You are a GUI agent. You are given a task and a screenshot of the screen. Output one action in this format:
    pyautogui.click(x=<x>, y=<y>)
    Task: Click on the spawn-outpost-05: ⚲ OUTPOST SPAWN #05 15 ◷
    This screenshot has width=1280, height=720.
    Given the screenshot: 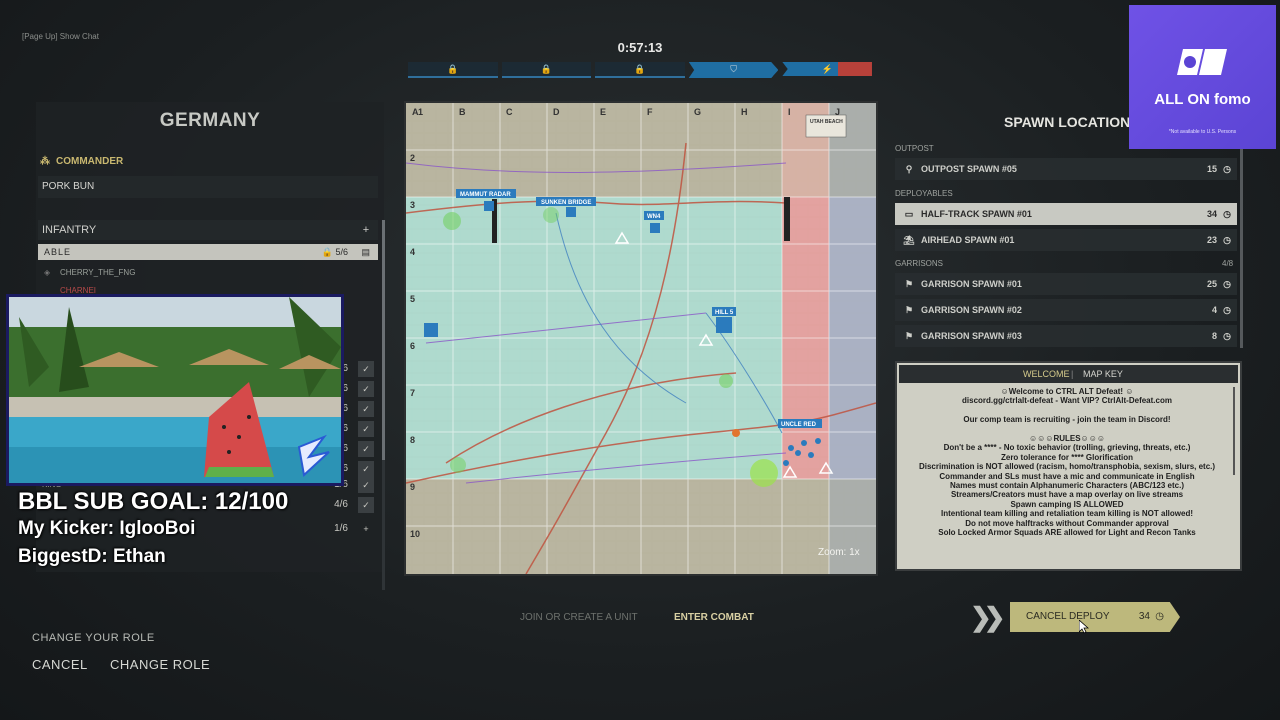 What is the action you would take?
    pyautogui.click(x=1066, y=169)
    